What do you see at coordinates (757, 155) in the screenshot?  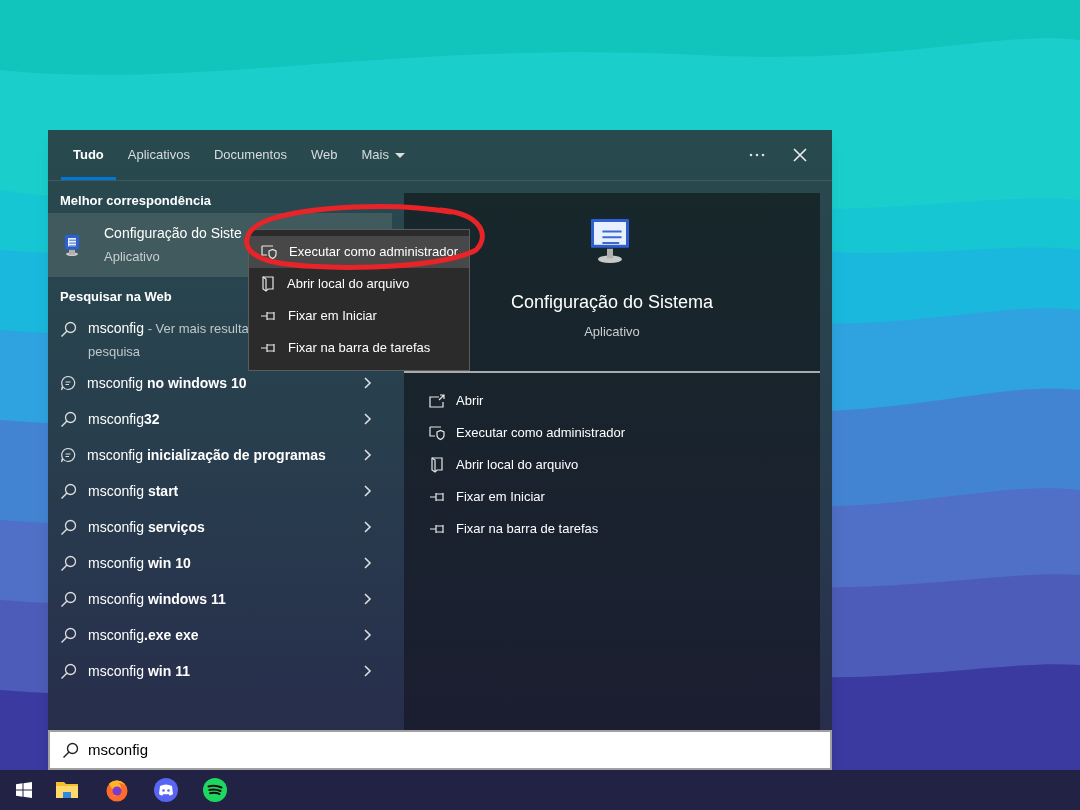 I see `more-icon` at bounding box center [757, 155].